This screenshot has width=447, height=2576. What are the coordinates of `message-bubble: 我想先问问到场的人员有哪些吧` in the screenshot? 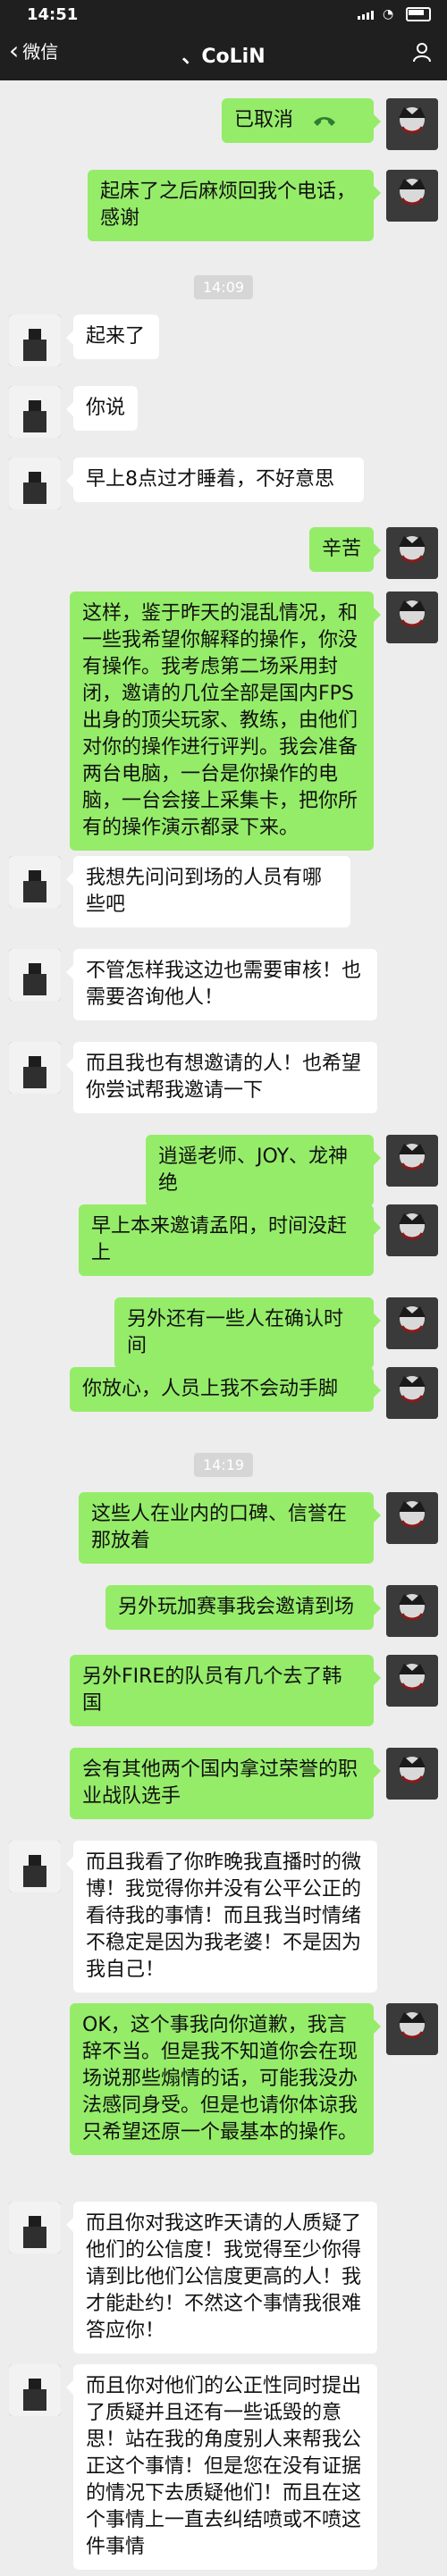 It's located at (208, 891).